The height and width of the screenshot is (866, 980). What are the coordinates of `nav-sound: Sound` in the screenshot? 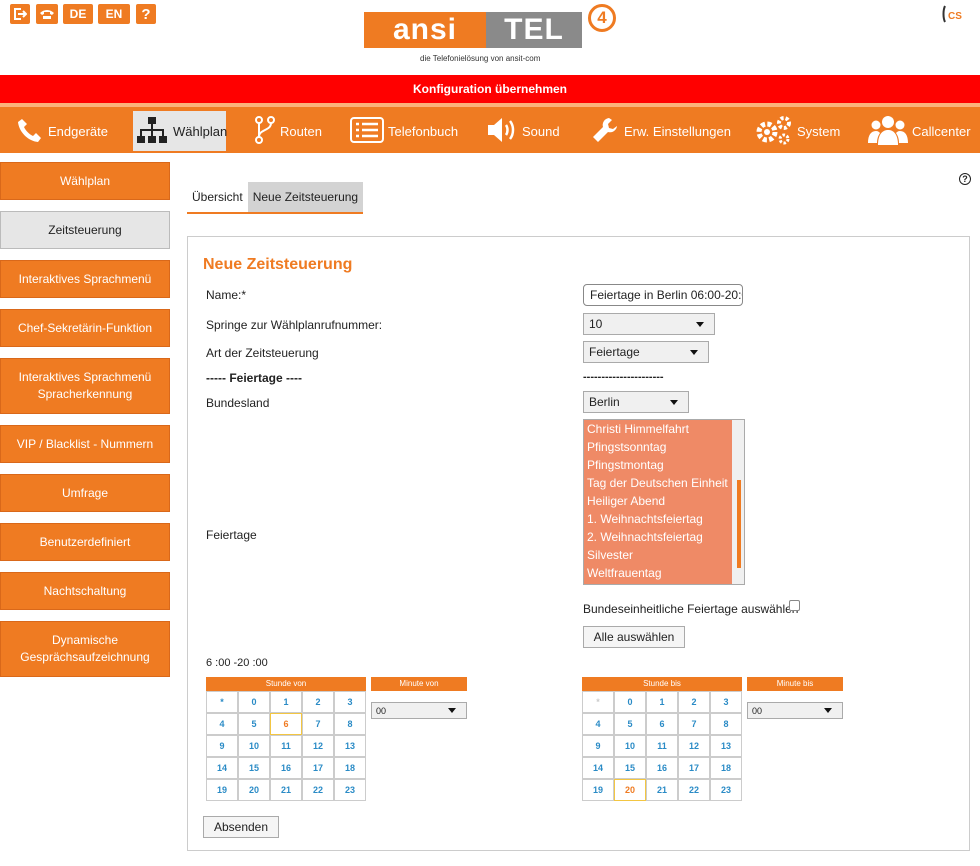 It's located at (523, 131).